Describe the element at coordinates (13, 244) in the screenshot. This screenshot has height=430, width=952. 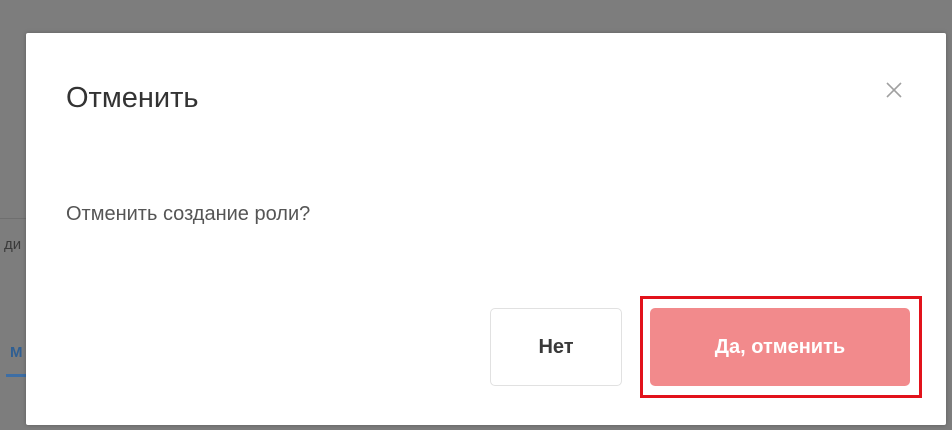
I see `background-partial-text: ди` at that location.